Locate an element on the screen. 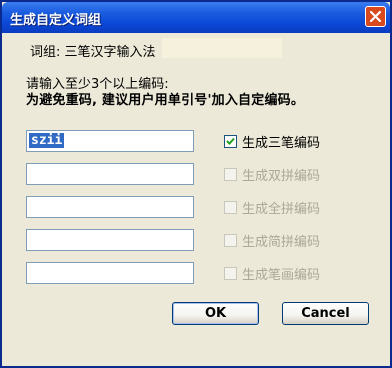 This screenshot has width=392, height=368. option-jianpin: 生成简拼编码 is located at coordinates (272, 240).